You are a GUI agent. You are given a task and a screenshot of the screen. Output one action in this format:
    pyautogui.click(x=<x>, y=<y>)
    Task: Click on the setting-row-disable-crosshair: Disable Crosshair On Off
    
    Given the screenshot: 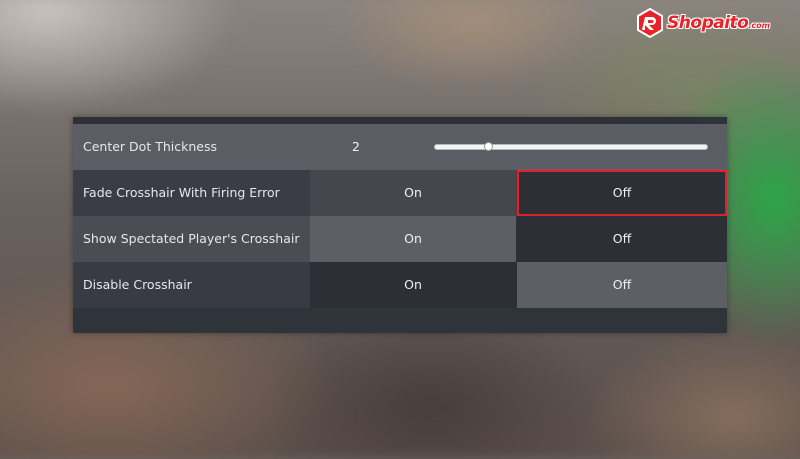 What is the action you would take?
    pyautogui.click(x=400, y=285)
    